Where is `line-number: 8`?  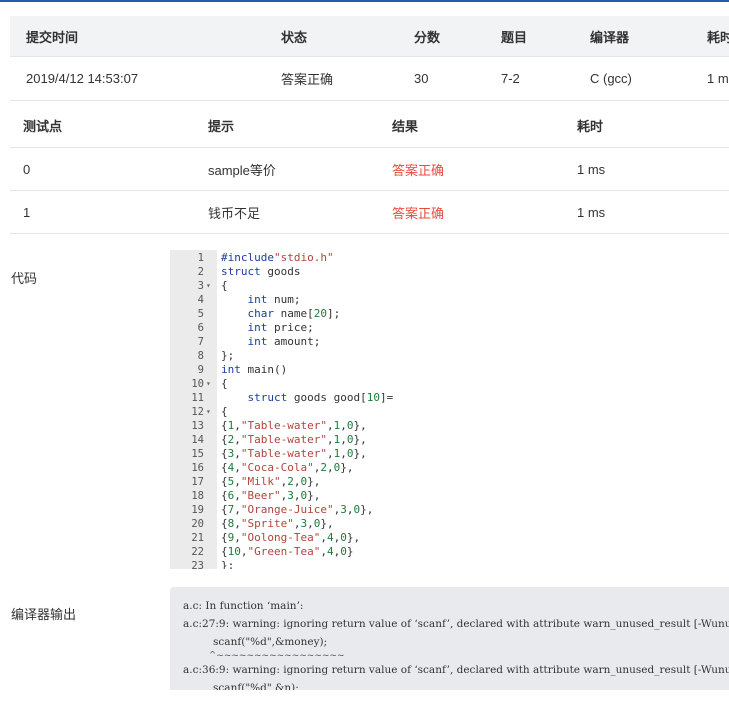
line-number: 8 is located at coordinates (200, 356).